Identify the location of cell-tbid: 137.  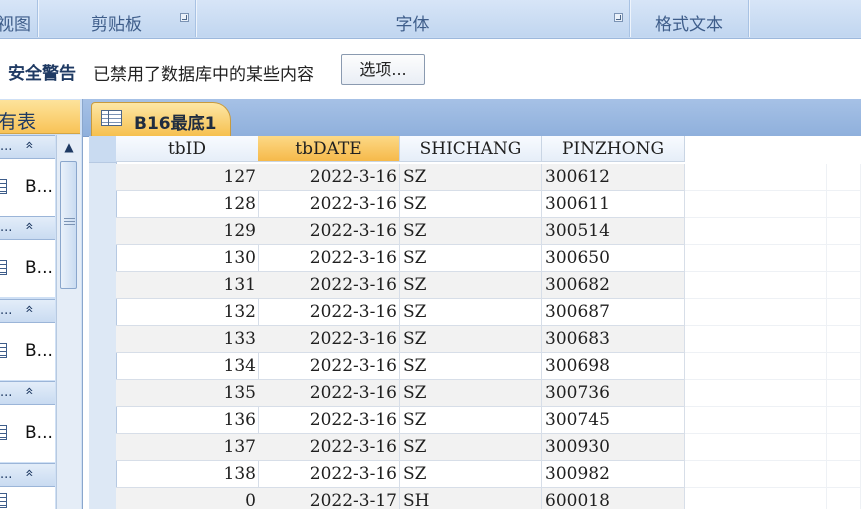
(187, 447).